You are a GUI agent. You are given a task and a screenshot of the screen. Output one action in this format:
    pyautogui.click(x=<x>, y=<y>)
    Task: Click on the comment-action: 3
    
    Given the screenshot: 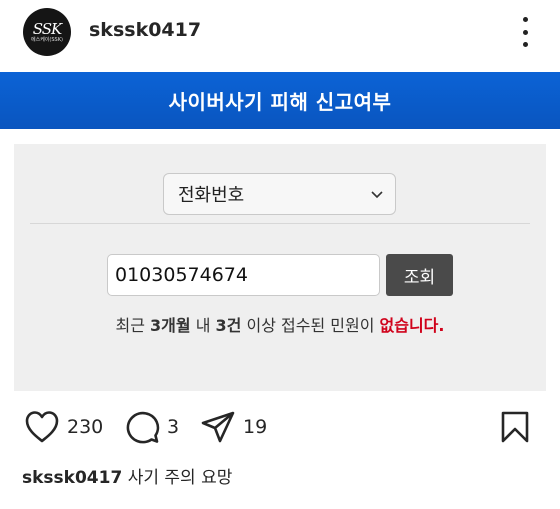 What is the action you would take?
    pyautogui.click(x=152, y=427)
    